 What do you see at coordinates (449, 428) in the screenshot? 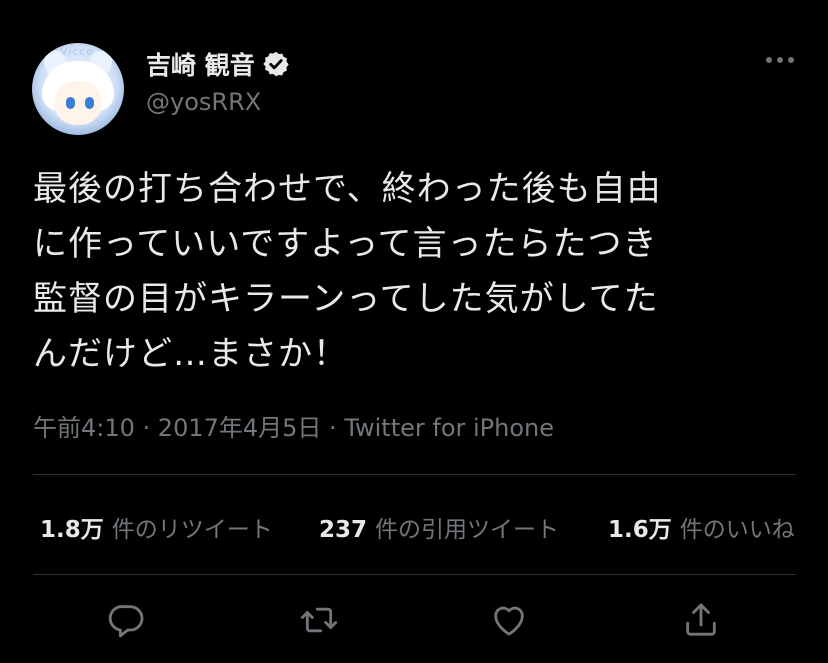
I see `tweet-source: Twitter for iPhone` at bounding box center [449, 428].